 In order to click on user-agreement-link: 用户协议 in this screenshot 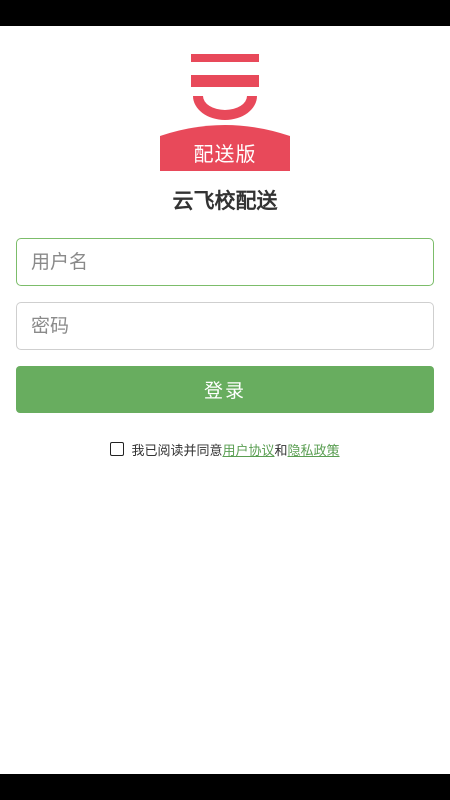, I will do `click(248, 449)`.